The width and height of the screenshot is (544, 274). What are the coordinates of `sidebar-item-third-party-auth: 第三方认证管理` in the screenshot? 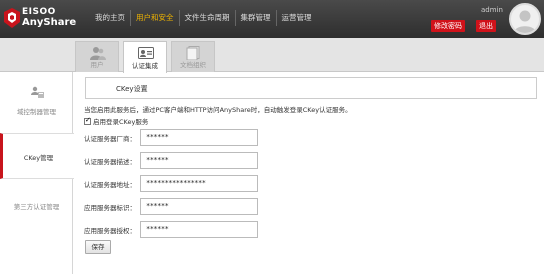 It's located at (36, 207).